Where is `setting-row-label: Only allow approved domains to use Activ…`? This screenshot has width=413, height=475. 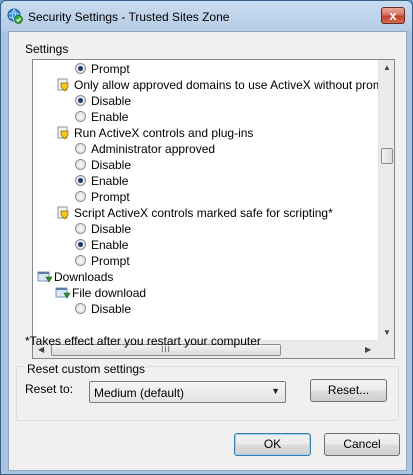
setting-row-label: Only allow approved domains to use Activ… is located at coordinates (226, 85).